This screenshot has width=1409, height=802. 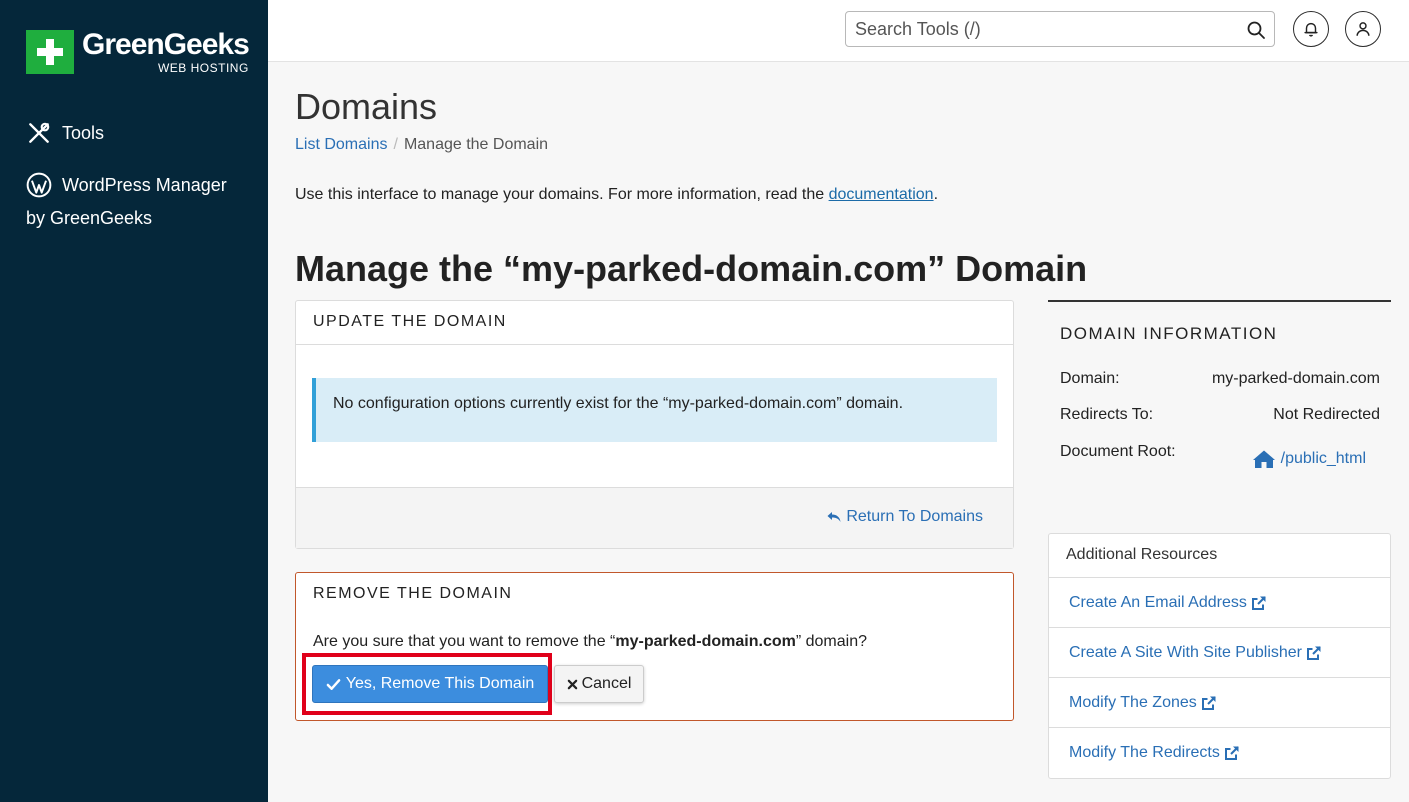 What do you see at coordinates (705, 641) in the screenshot?
I see `remove-question-domain: my-parked-domain.com` at bounding box center [705, 641].